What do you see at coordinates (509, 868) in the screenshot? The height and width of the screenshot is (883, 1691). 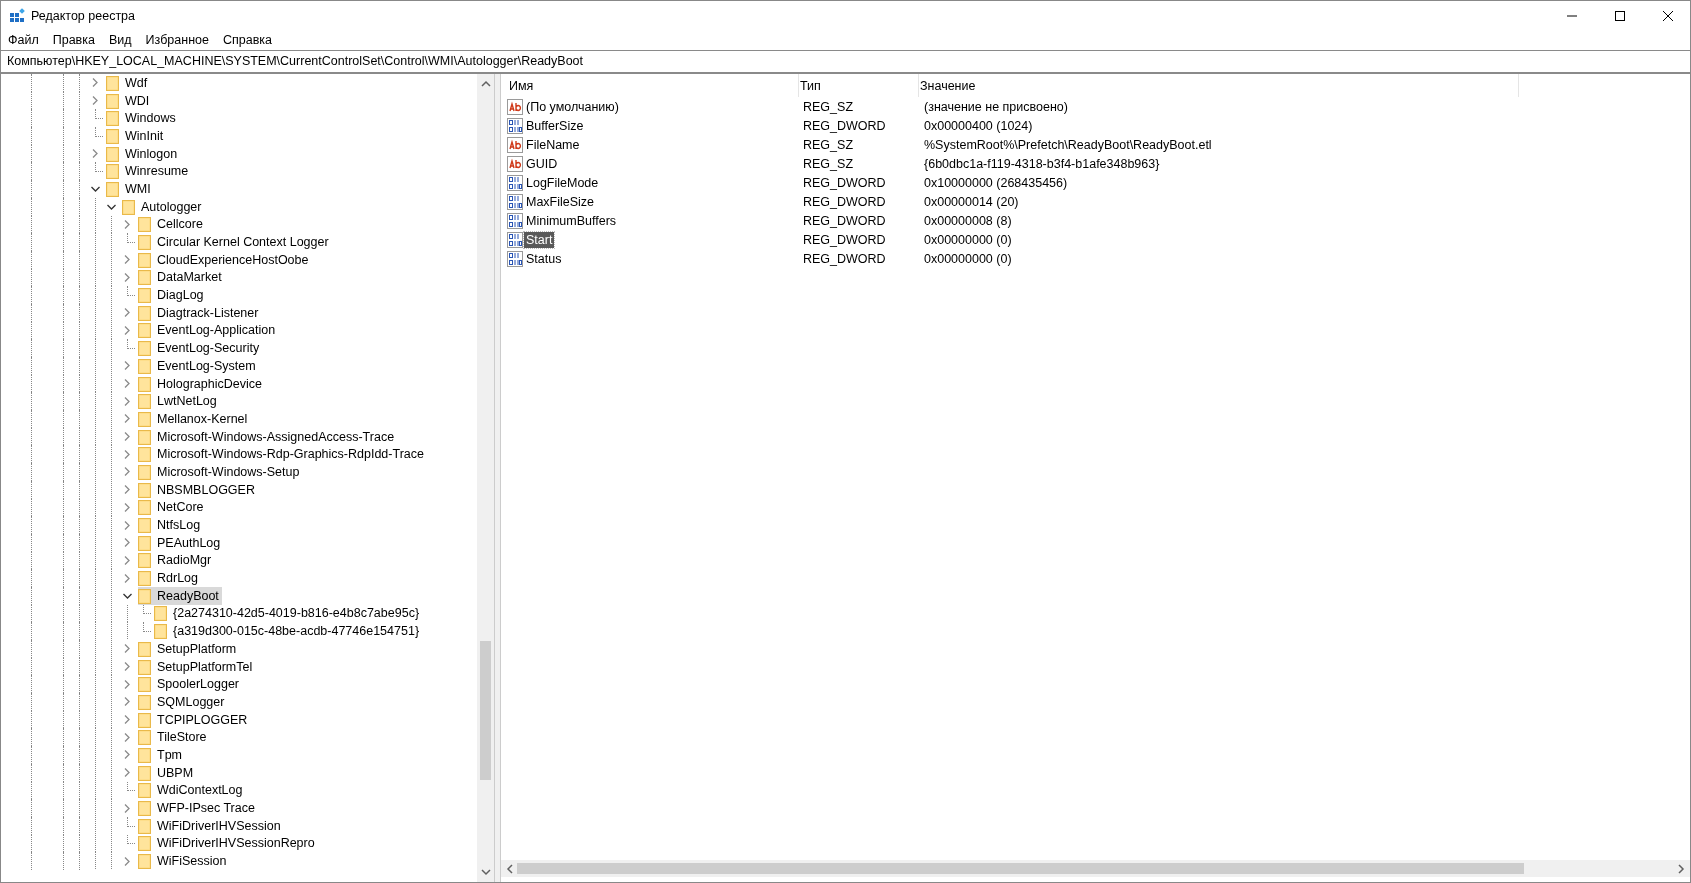 I see `scroll-left-icon` at bounding box center [509, 868].